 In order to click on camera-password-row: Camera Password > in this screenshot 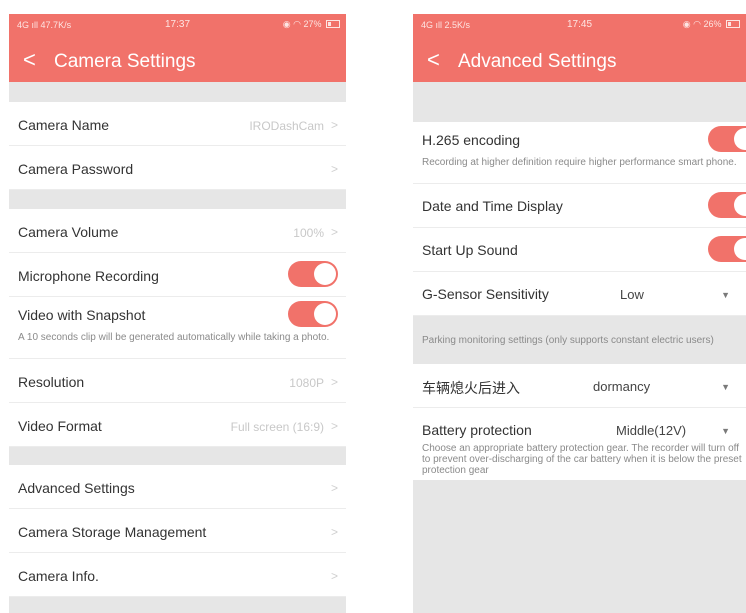, I will do `click(177, 168)`.